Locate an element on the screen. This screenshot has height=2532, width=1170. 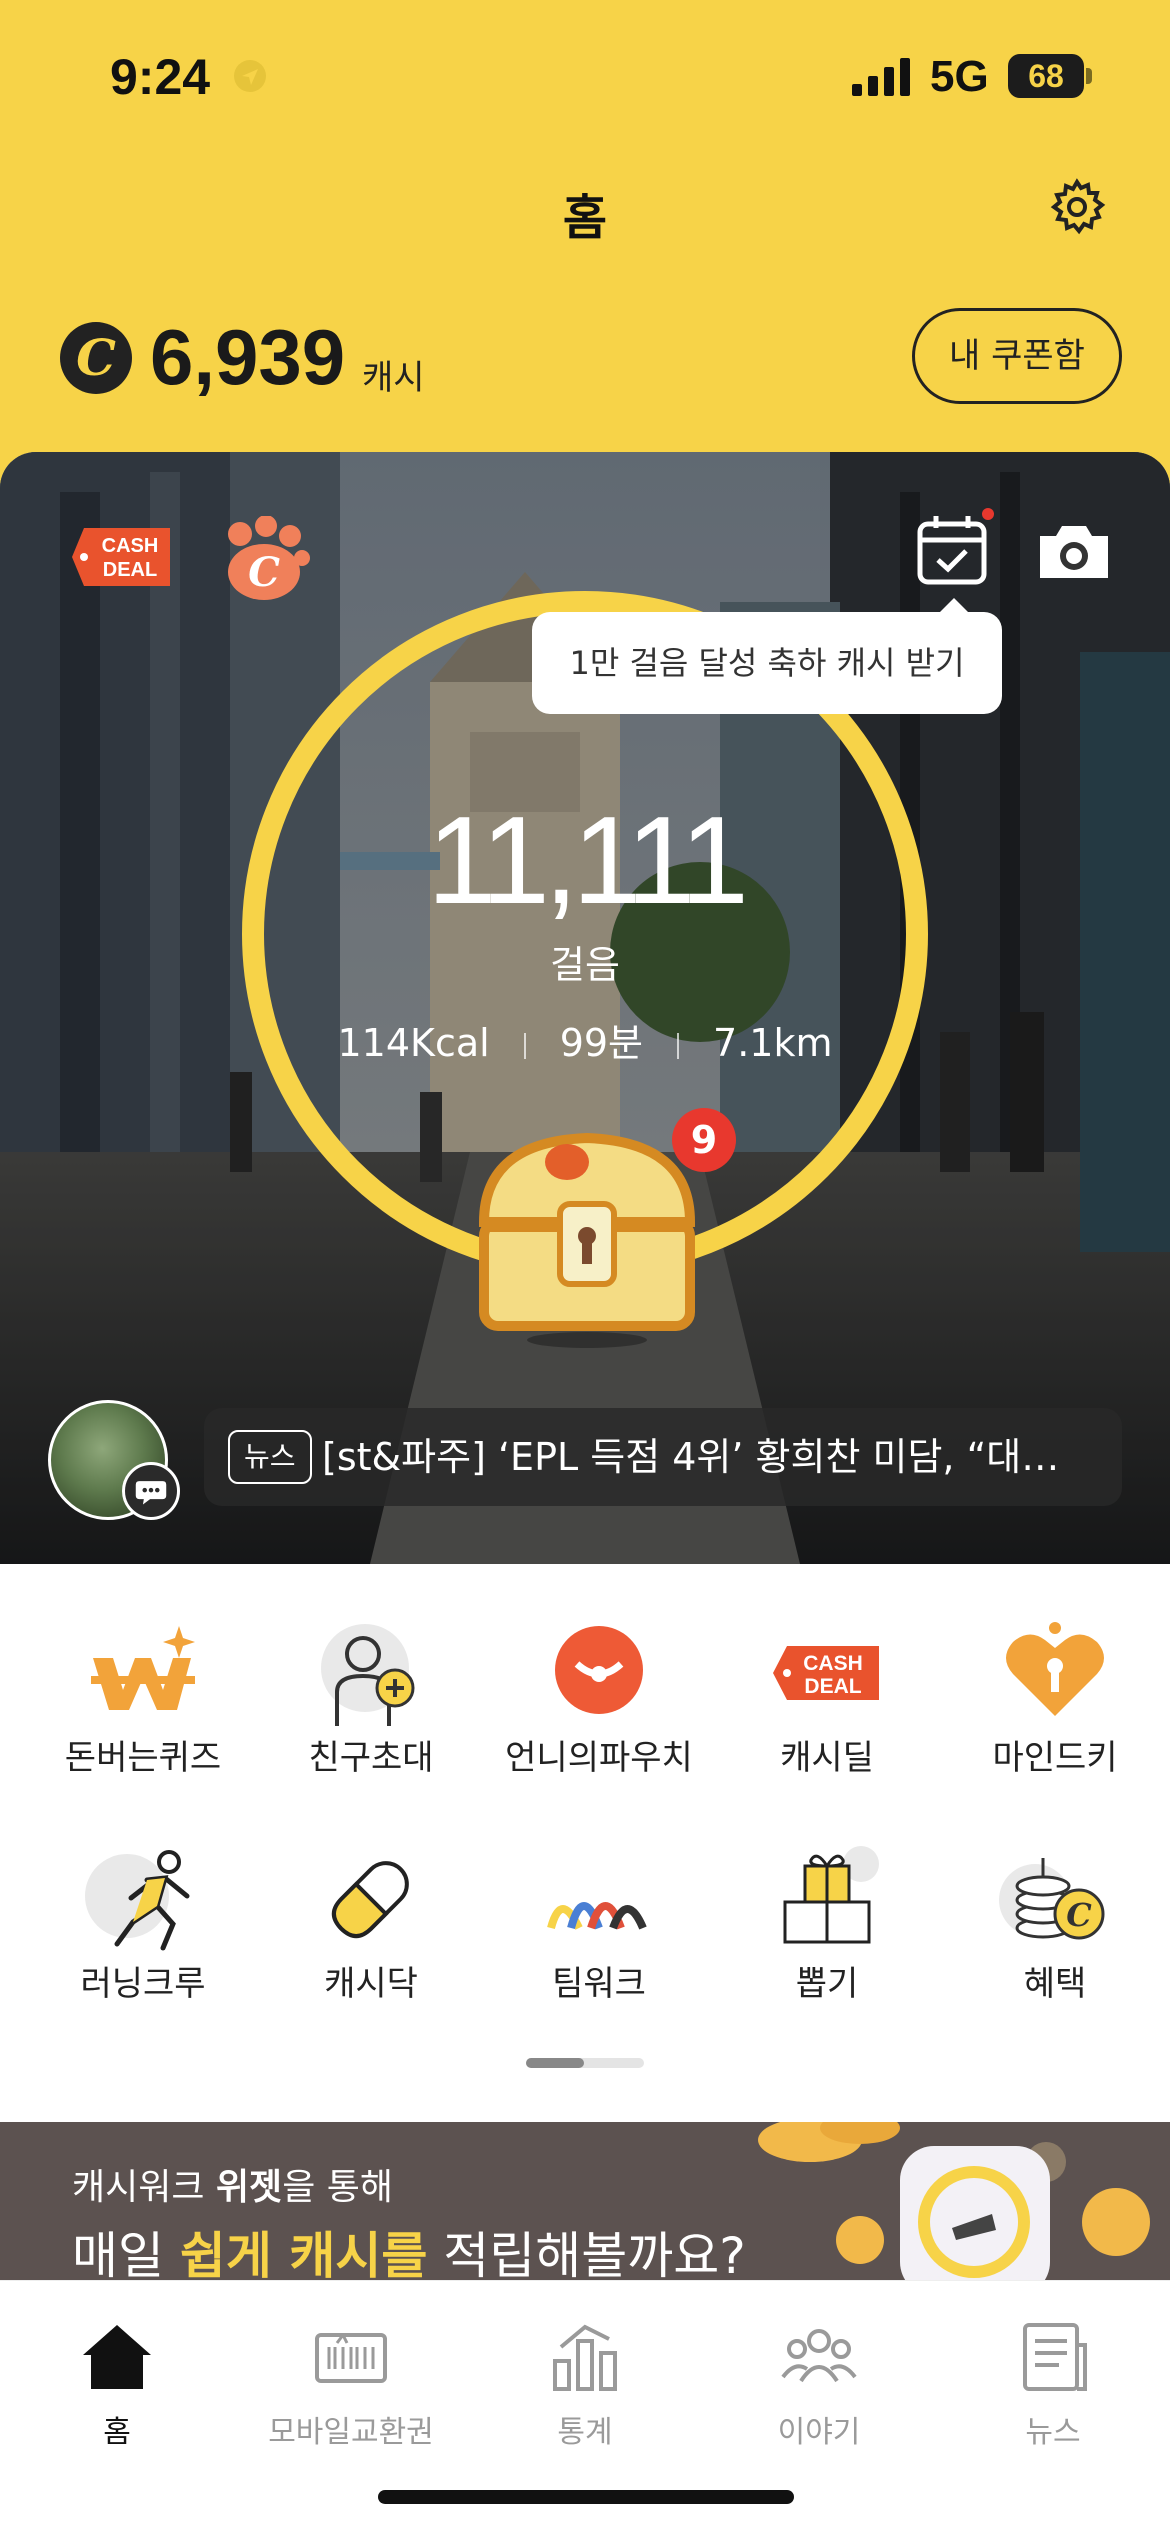
chest-count-badge: 9 is located at coordinates (704, 1140).